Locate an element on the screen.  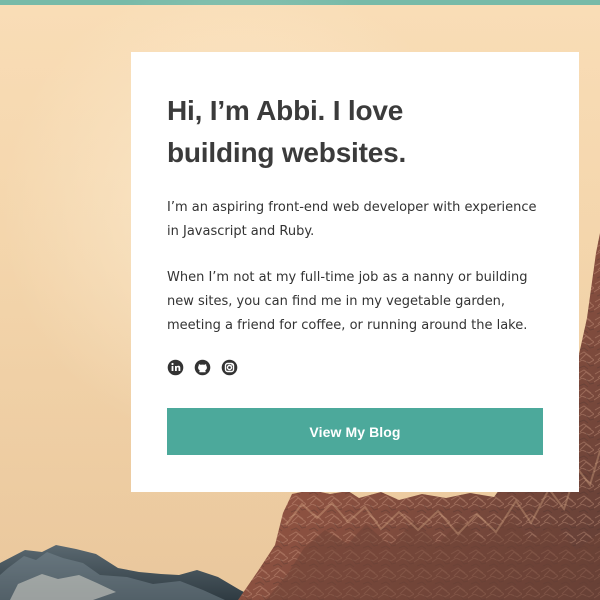
linkedin-icon is located at coordinates (175, 367).